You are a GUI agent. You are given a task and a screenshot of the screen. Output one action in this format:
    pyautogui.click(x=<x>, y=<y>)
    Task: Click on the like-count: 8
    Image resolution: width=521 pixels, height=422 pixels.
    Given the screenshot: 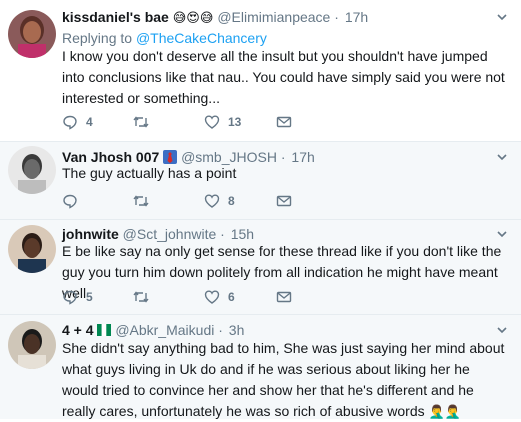 What is the action you would take?
    pyautogui.click(x=231, y=201)
    